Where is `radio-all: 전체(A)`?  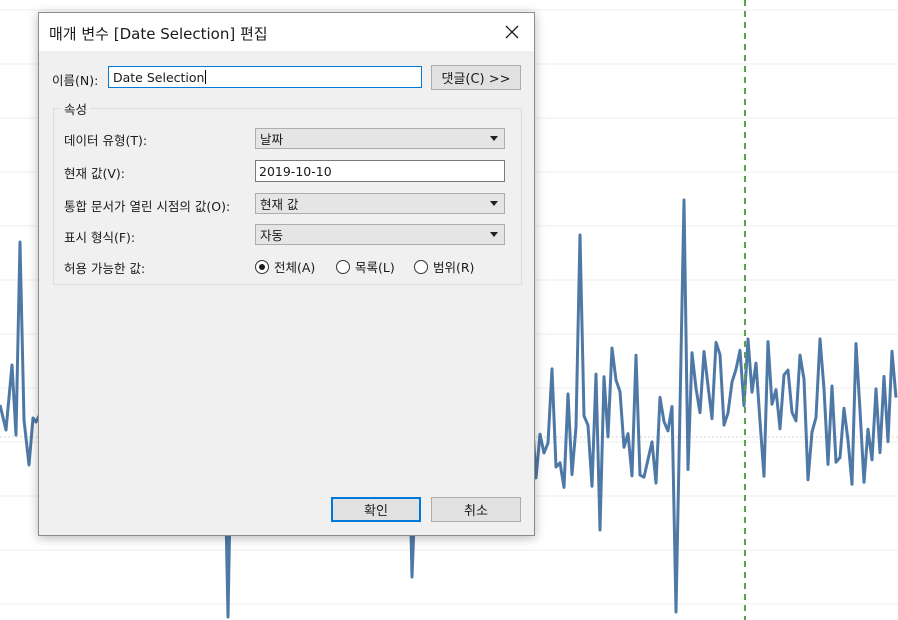
radio-all: 전체(A) is located at coordinates (285, 266).